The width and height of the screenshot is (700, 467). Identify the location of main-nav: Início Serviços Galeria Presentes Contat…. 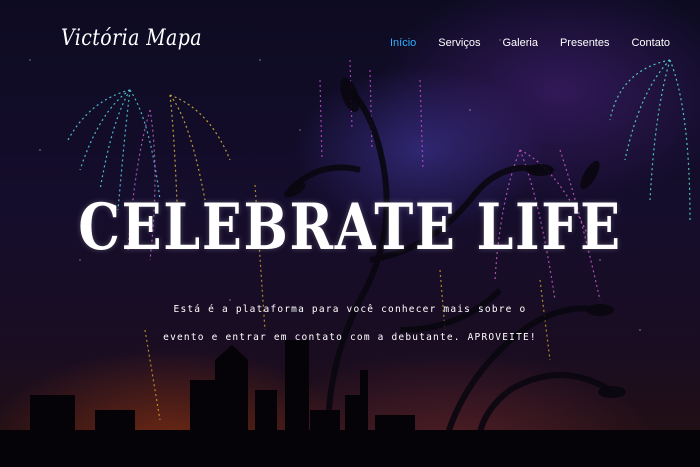
(530, 43).